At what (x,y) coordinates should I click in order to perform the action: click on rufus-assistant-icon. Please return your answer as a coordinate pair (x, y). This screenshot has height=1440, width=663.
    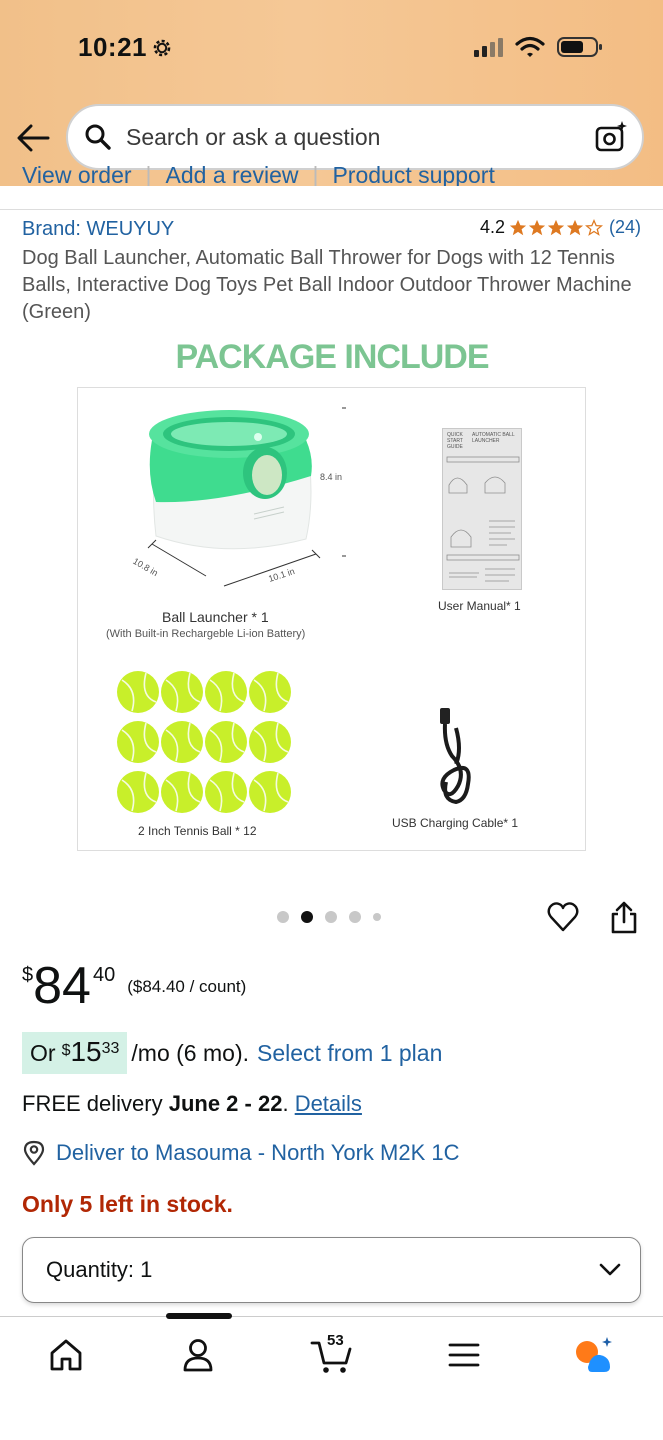
    Looking at the image, I should click on (594, 1355).